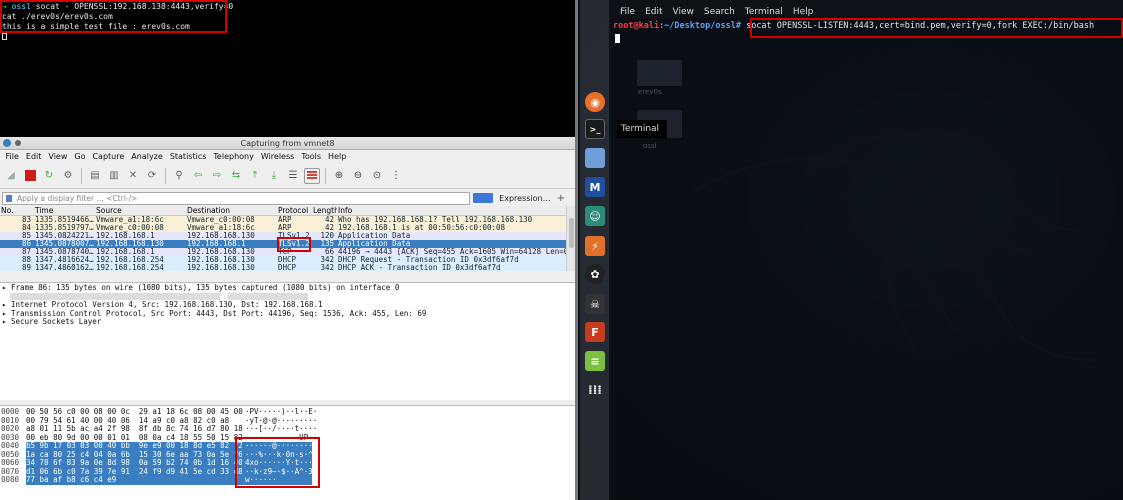 Image resolution: width=1123 pixels, height=500 pixels. Describe the element at coordinates (650, 92) in the screenshot. I see `ghost-folder-label-1: erev0s` at that location.